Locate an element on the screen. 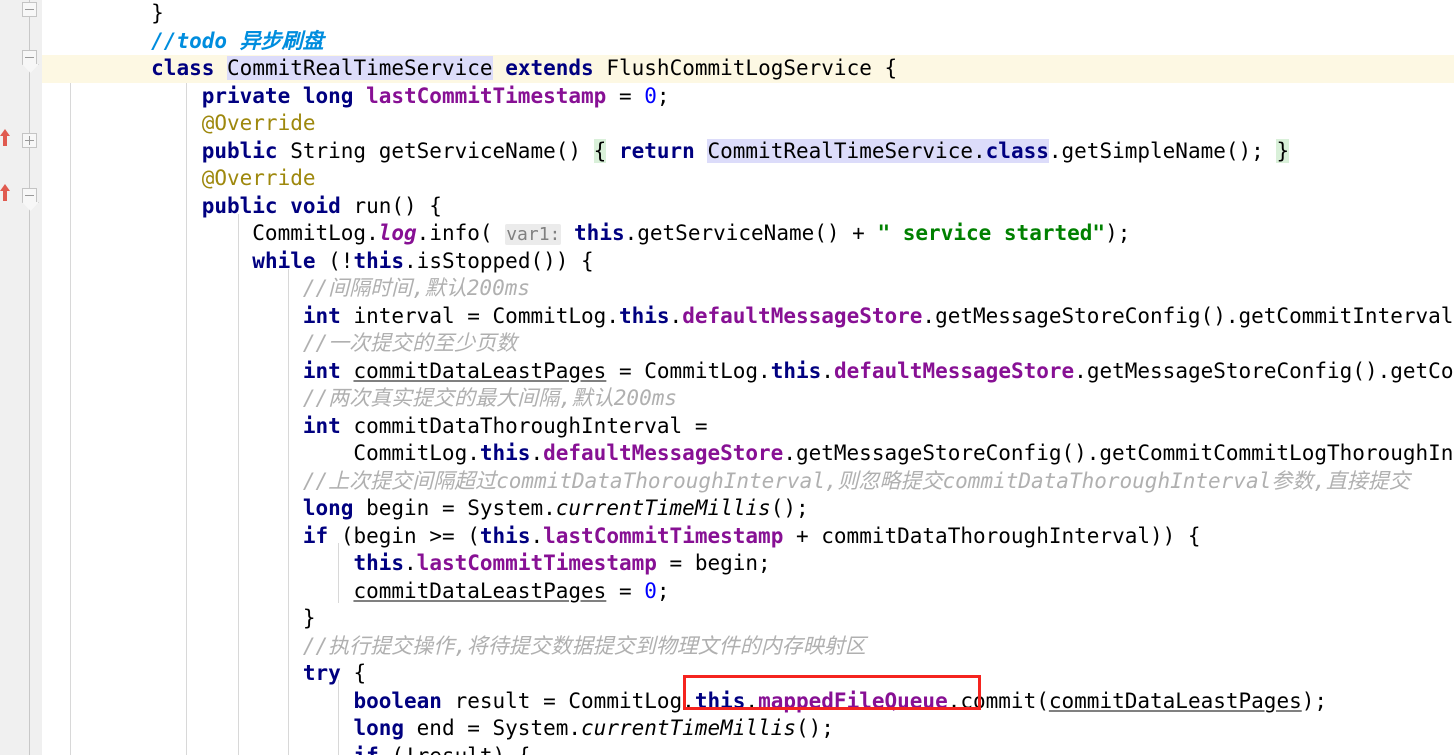 The width and height of the screenshot is (1454, 755). code-token: class is located at coordinates (183, 68).